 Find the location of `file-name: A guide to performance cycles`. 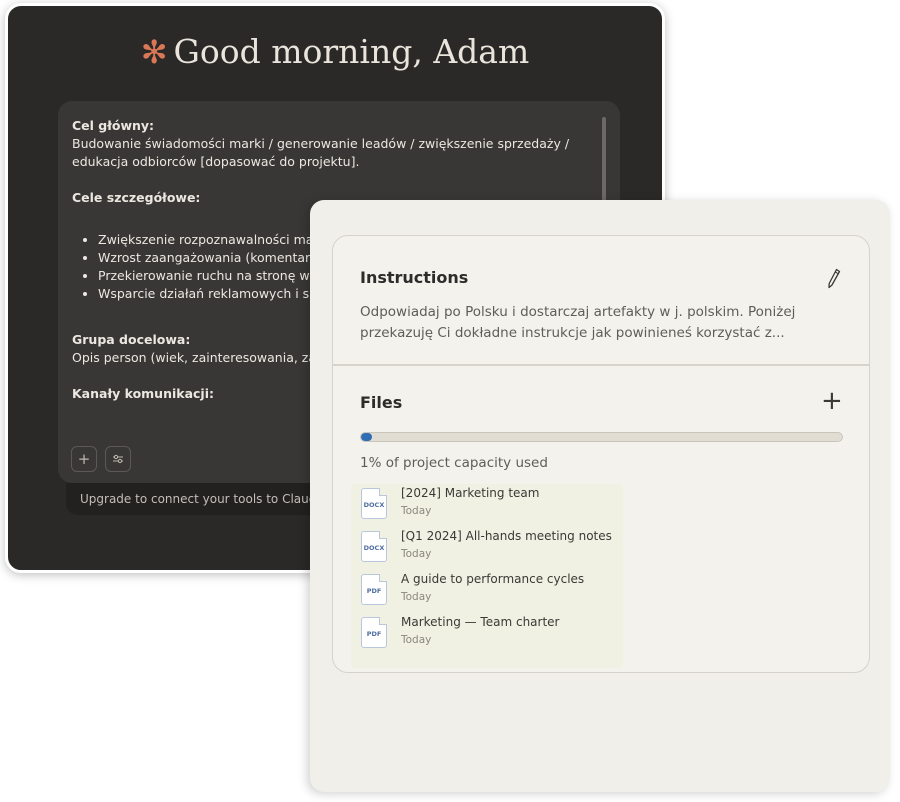

file-name: A guide to performance cycles is located at coordinates (493, 579).